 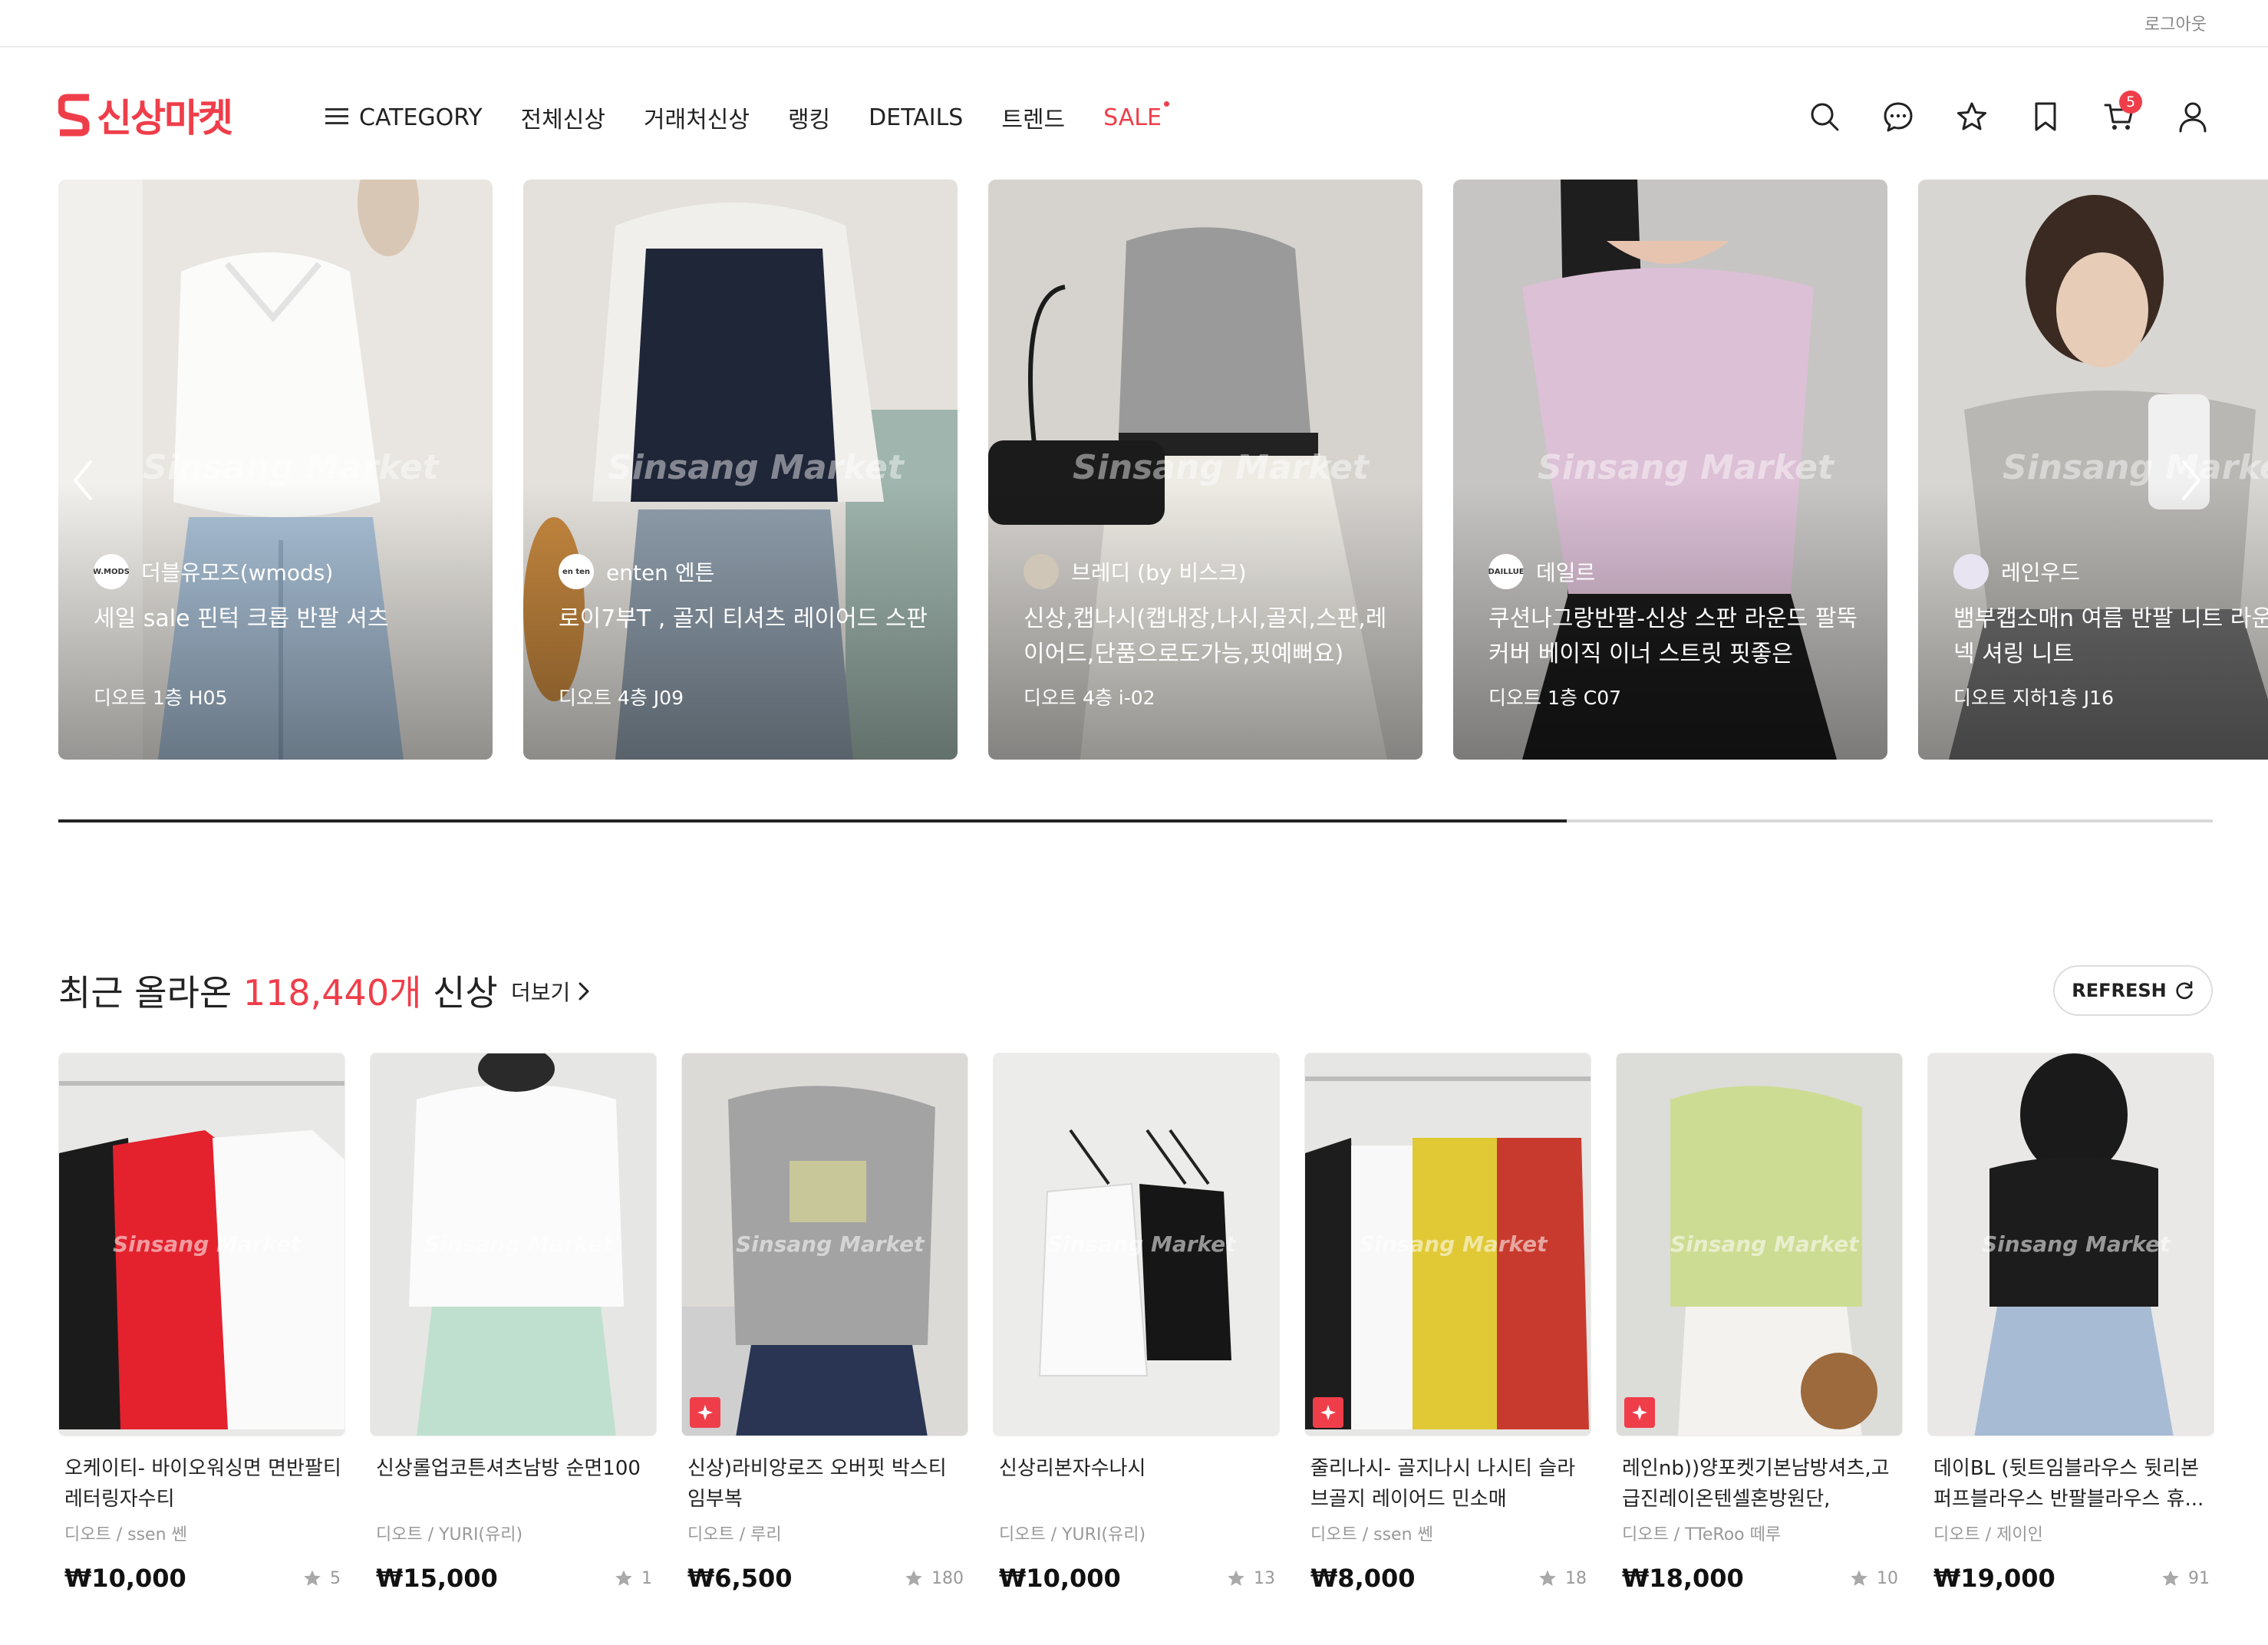 What do you see at coordinates (151, 993) in the screenshot?
I see `section-title-prefix: 최근 올라온` at bounding box center [151, 993].